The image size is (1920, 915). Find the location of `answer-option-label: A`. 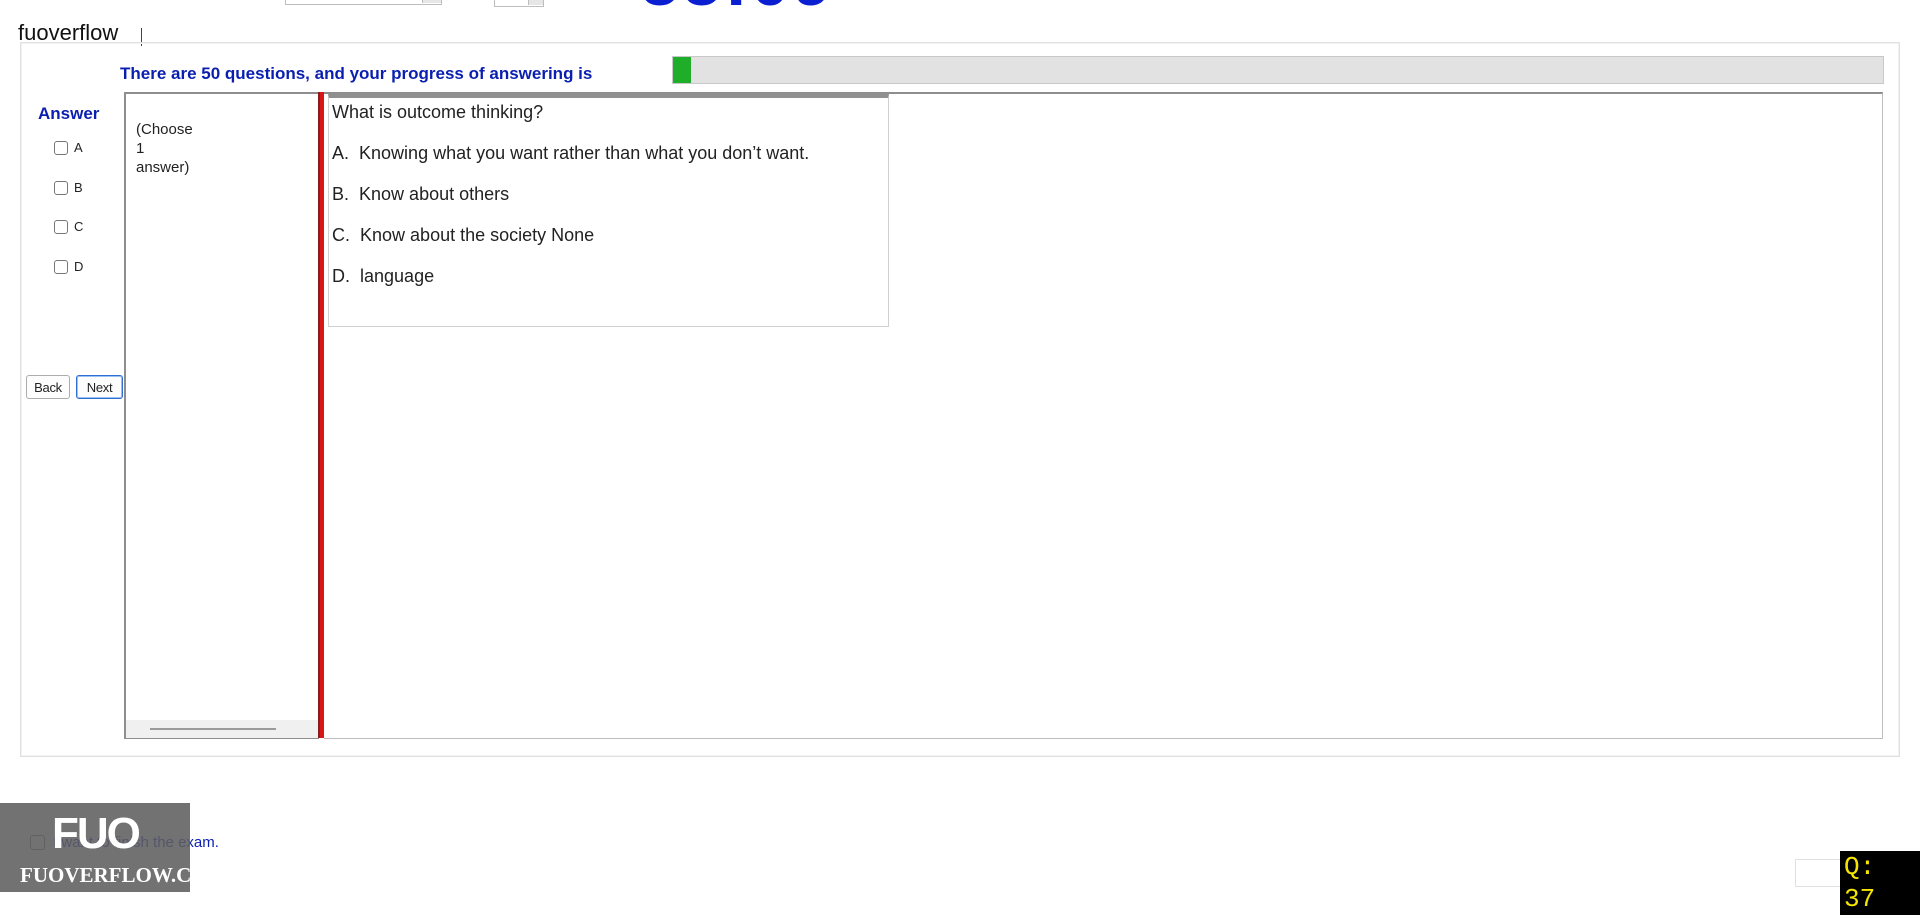

answer-option-label: A is located at coordinates (78, 147).